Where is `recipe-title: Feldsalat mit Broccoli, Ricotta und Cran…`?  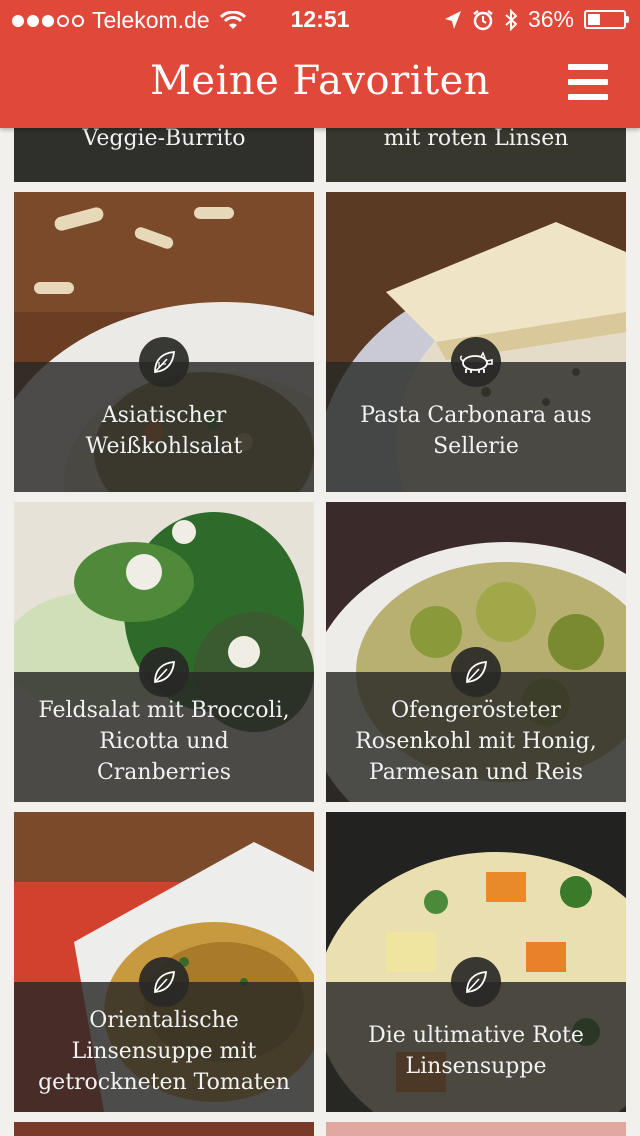
recipe-title: Feldsalat mit Broccoli, Ricotta und Cran… is located at coordinates (164, 741).